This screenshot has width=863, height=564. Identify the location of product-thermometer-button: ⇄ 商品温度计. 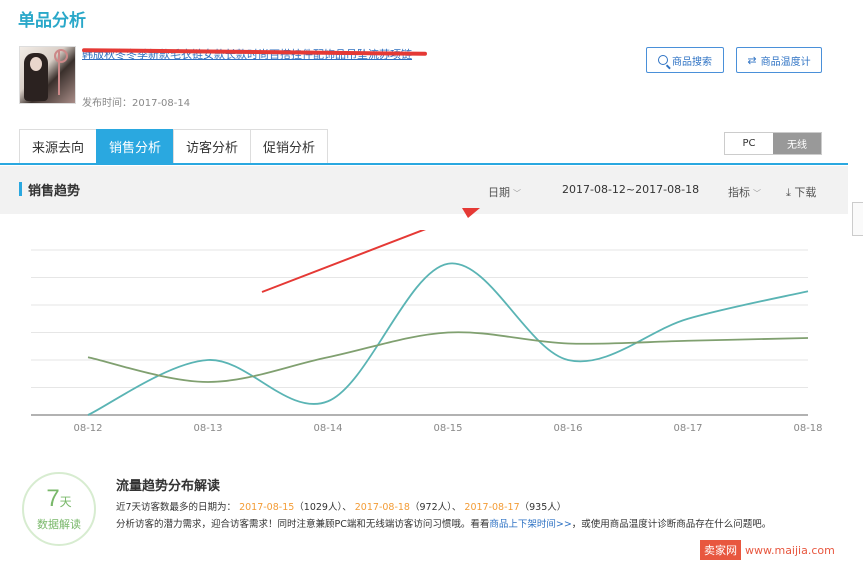
(779, 60).